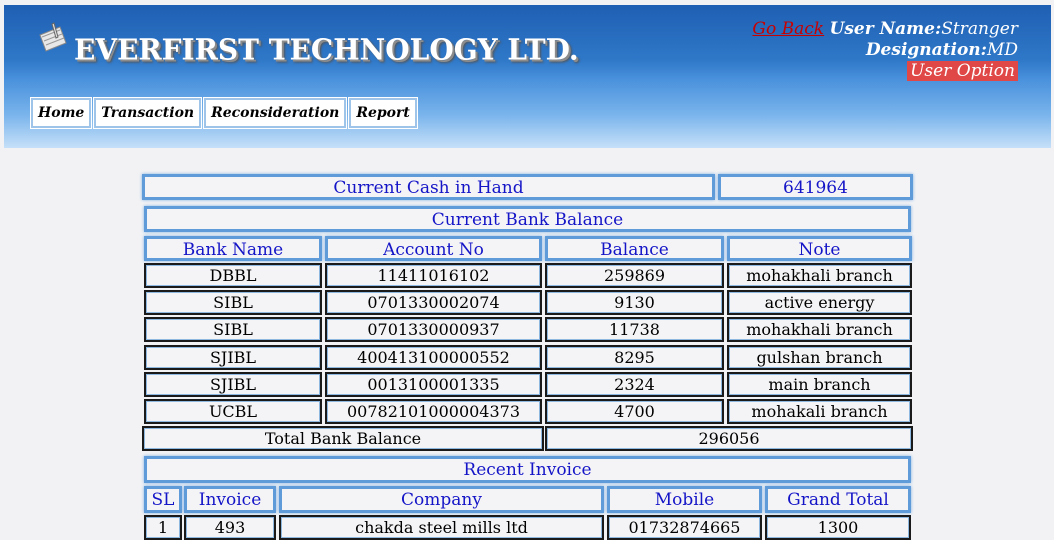 The image size is (1054, 540). What do you see at coordinates (433, 248) in the screenshot?
I see `account-no-header: Account No` at bounding box center [433, 248].